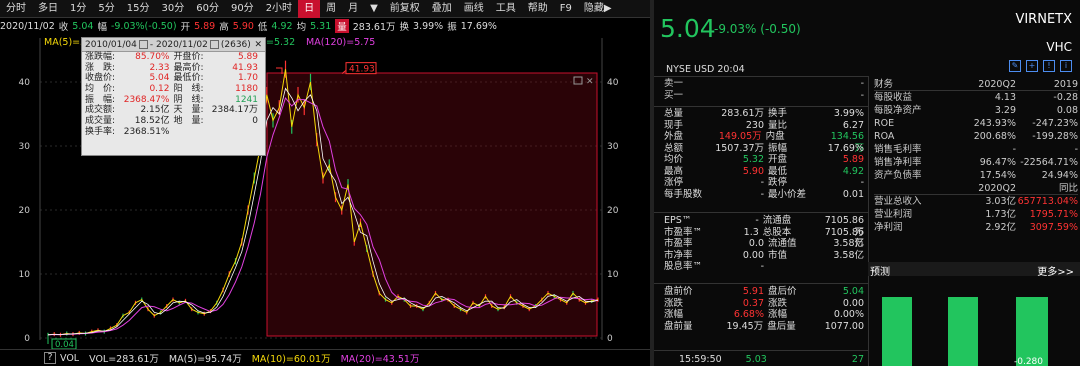 This screenshot has height=366, width=1080. I want to click on stat-value: 1077.00, so click(844, 326).